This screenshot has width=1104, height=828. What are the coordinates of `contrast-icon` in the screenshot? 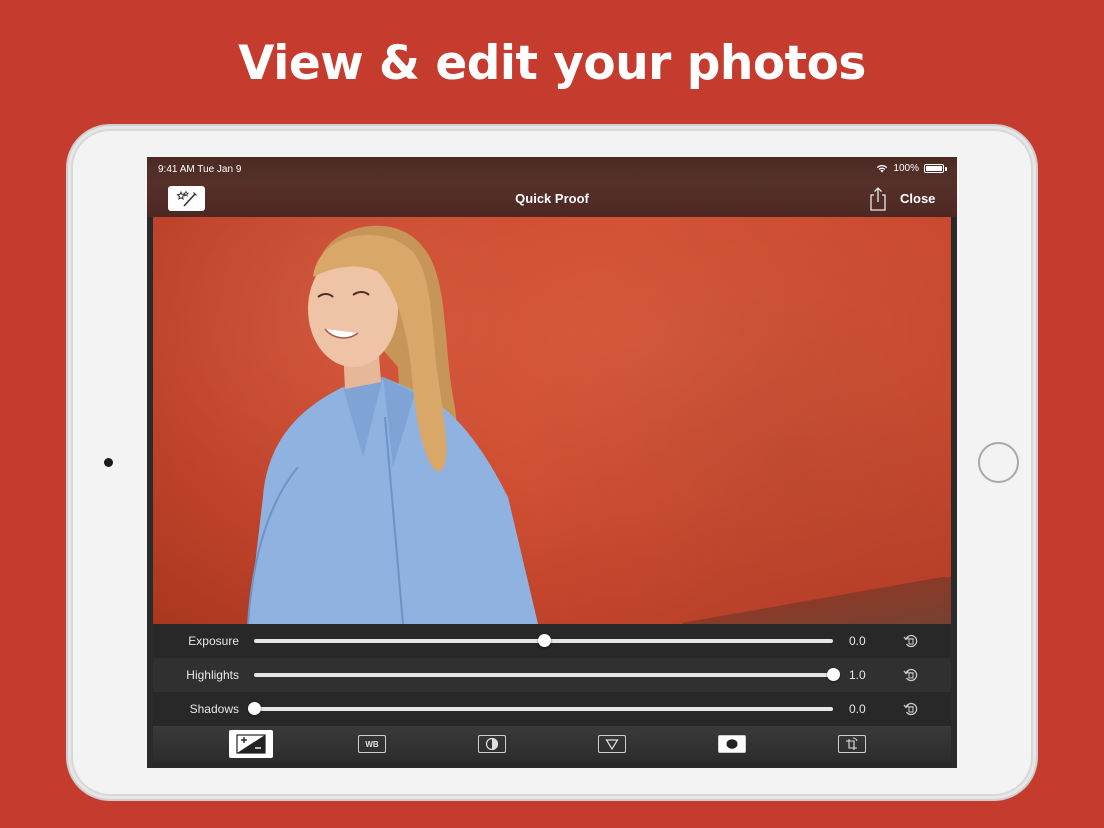 It's located at (492, 744).